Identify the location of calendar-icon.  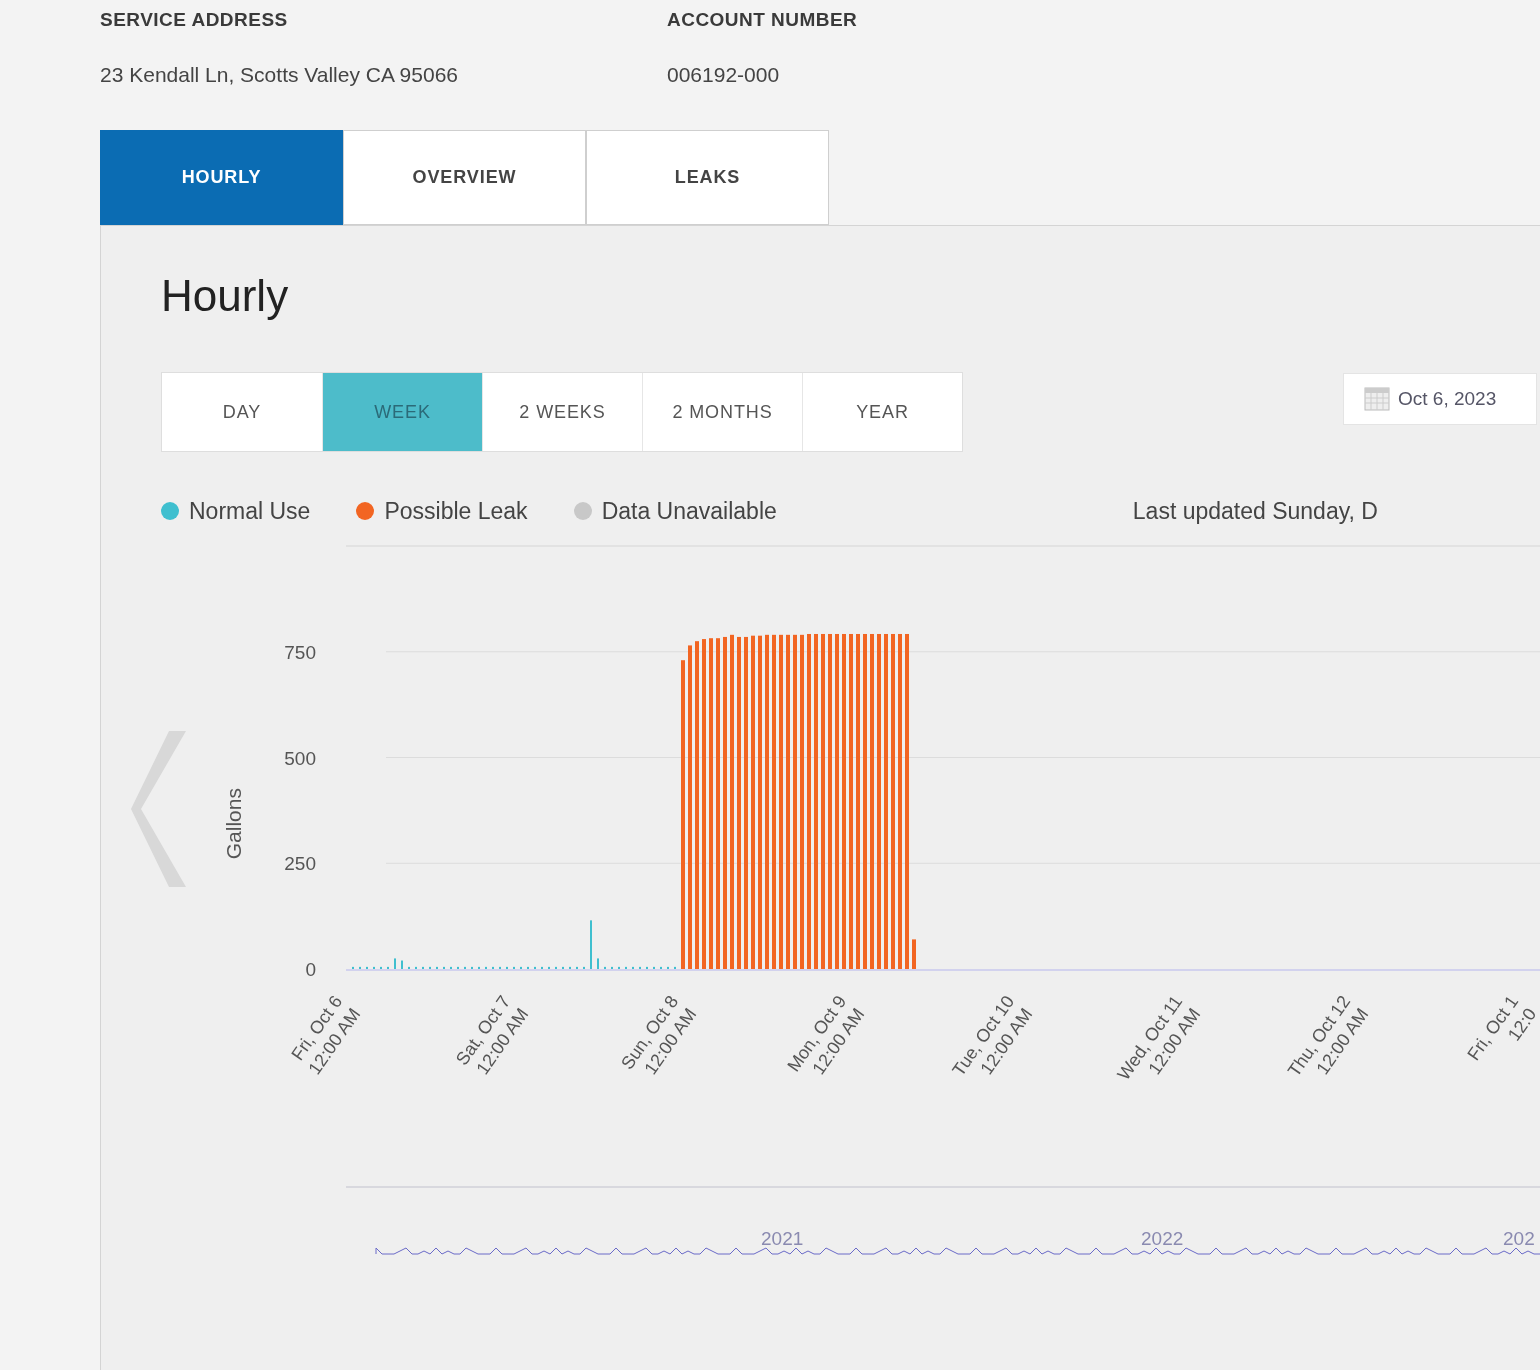
(1377, 399).